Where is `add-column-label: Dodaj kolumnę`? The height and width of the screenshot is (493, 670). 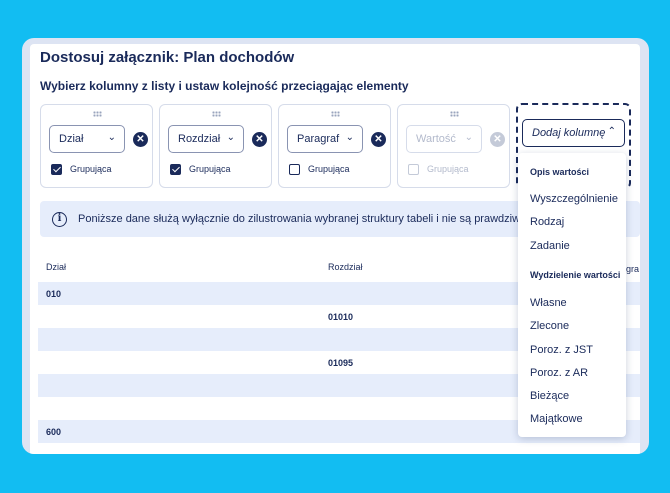 add-column-label: Dodaj kolumnę is located at coordinates (569, 133).